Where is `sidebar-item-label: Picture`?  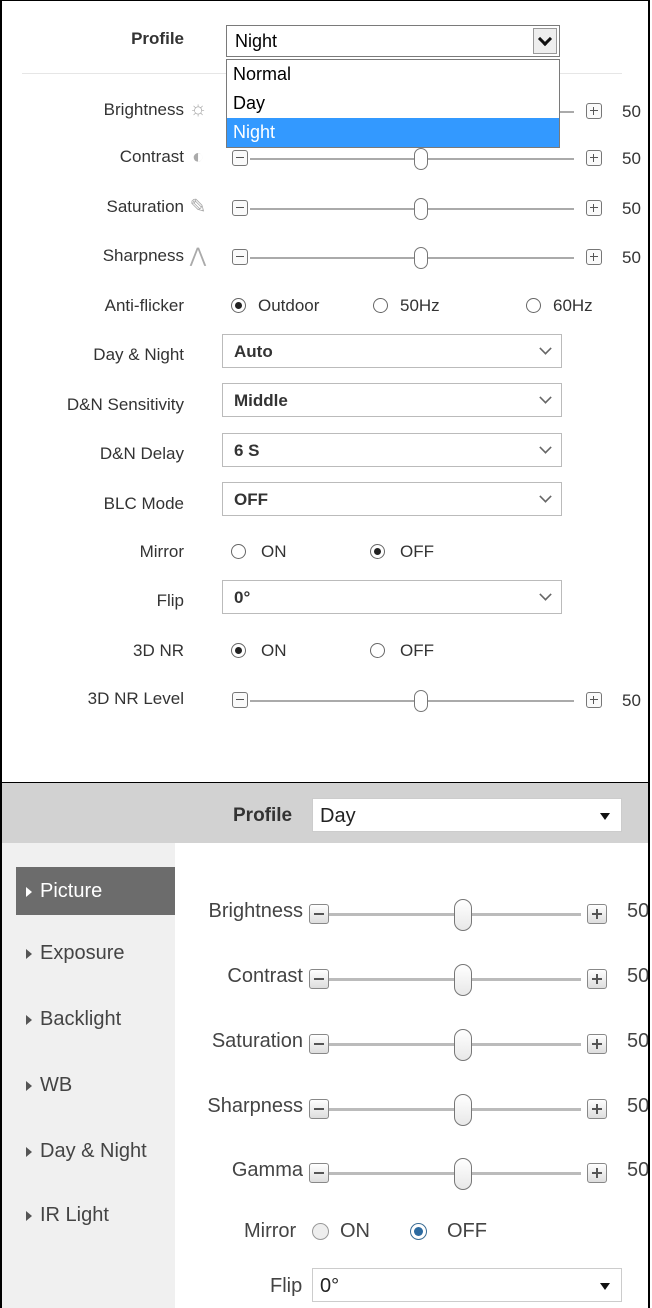 sidebar-item-label: Picture is located at coordinates (71, 891).